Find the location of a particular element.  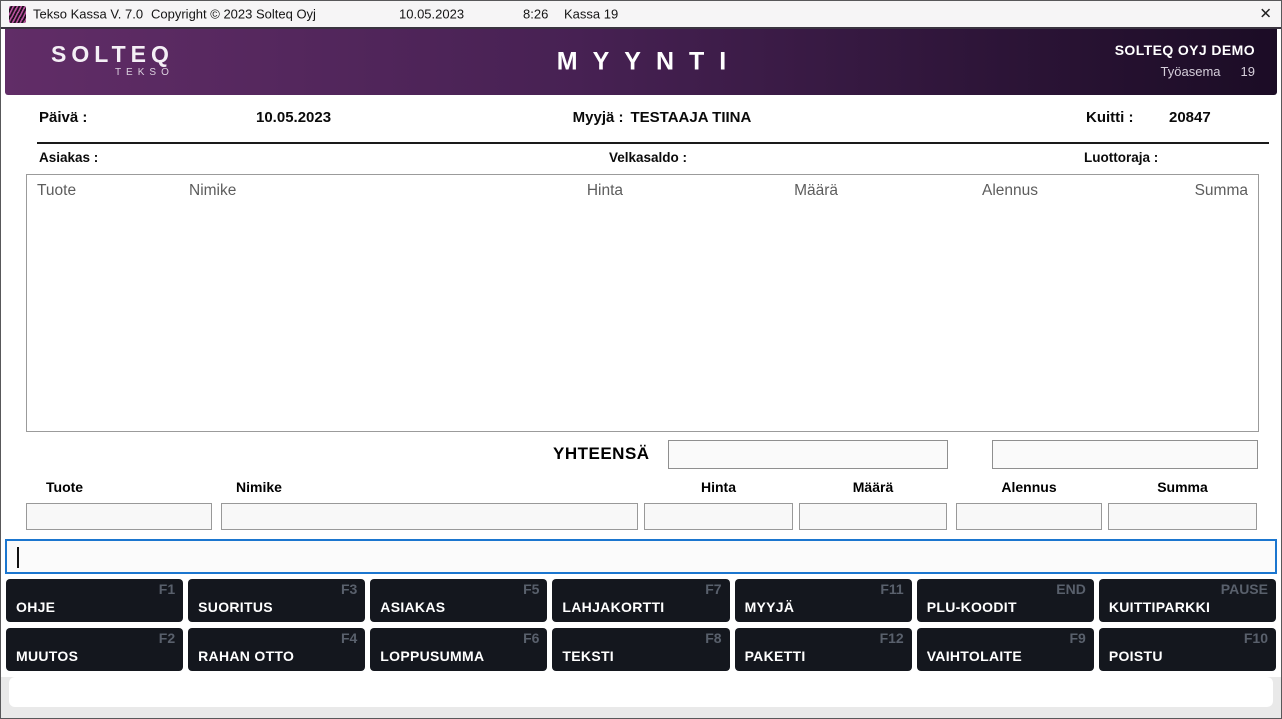

entry-label-maara: Määrä is located at coordinates (873, 487).